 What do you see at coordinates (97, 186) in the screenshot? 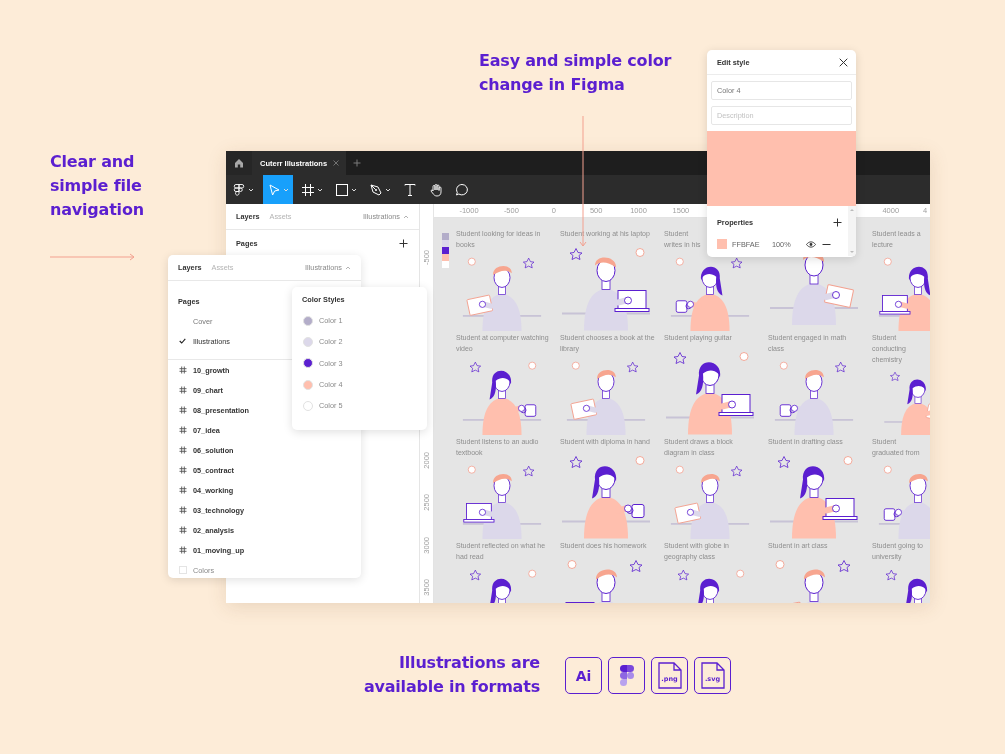
I see `headline: Clear and simple file navigation` at bounding box center [97, 186].